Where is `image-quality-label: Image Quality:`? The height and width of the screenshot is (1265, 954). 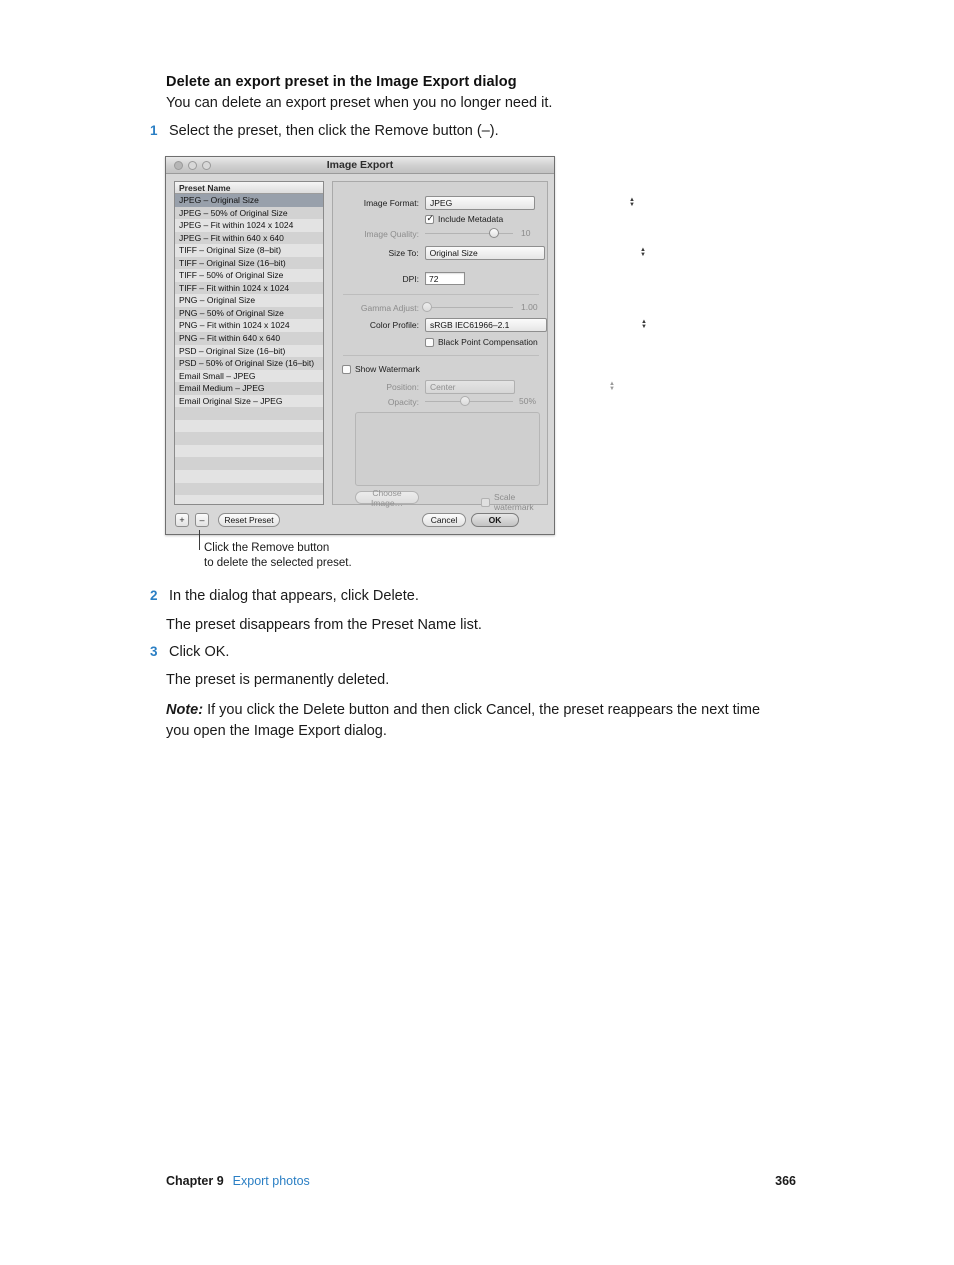
image-quality-label: Image Quality: is located at coordinates (391, 233).